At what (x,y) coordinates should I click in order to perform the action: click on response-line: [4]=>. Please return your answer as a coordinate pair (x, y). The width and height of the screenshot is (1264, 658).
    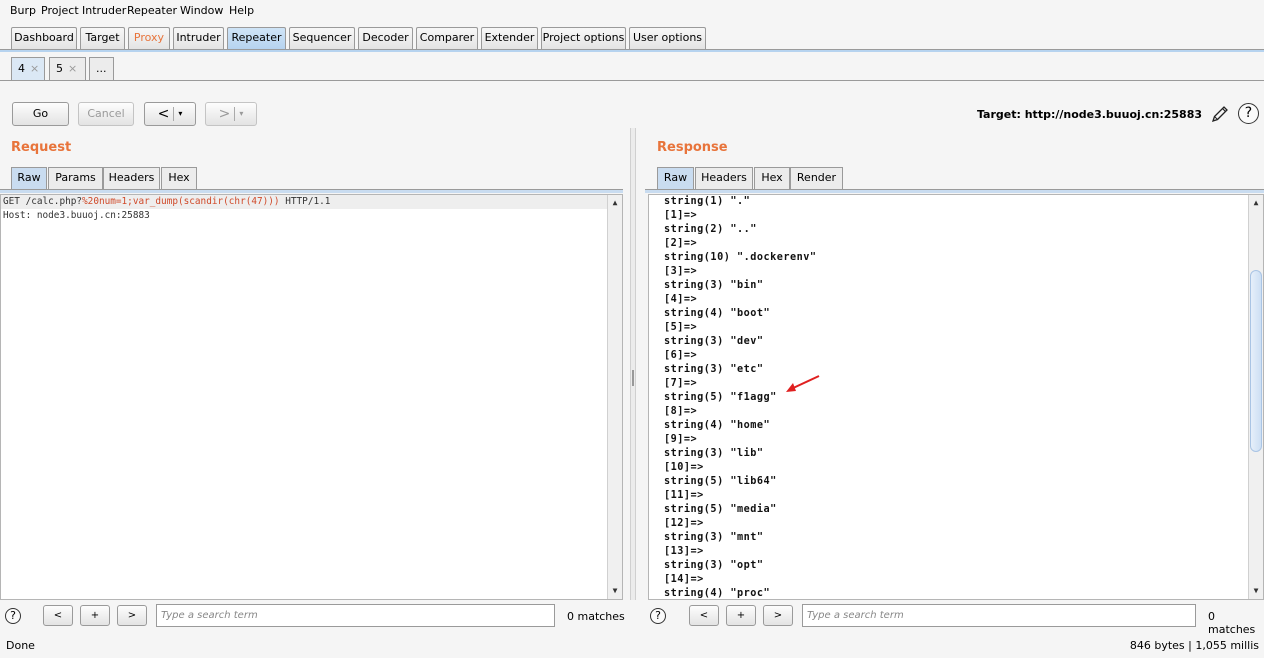
    Looking at the image, I should click on (681, 299).